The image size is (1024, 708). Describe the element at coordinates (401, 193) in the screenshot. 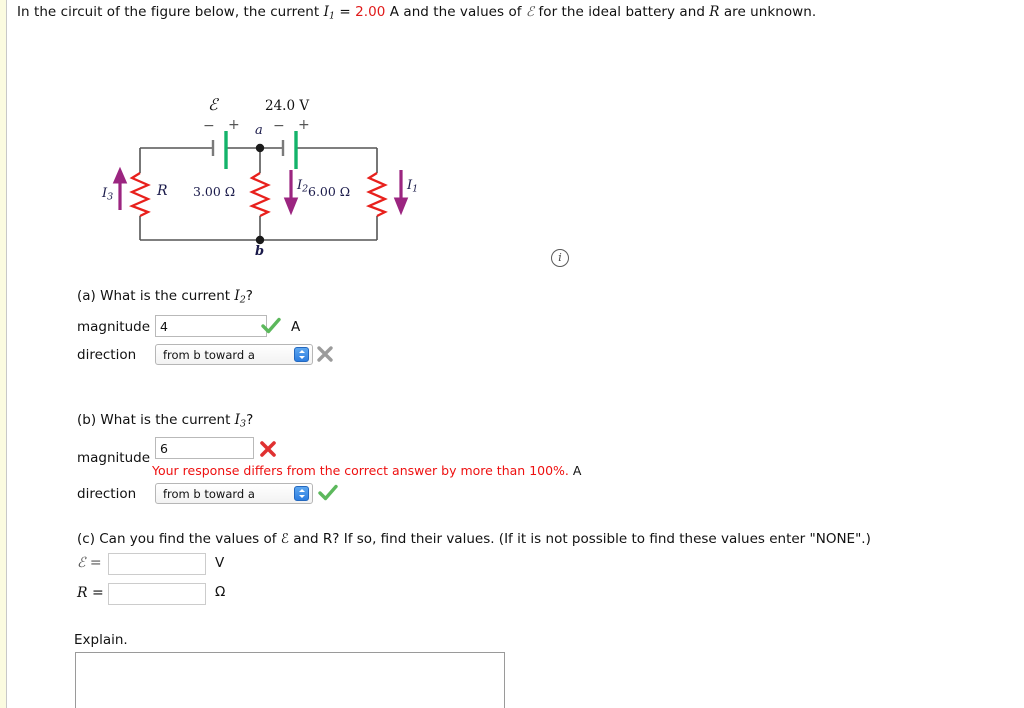

I see `current-arrow-I1` at that location.